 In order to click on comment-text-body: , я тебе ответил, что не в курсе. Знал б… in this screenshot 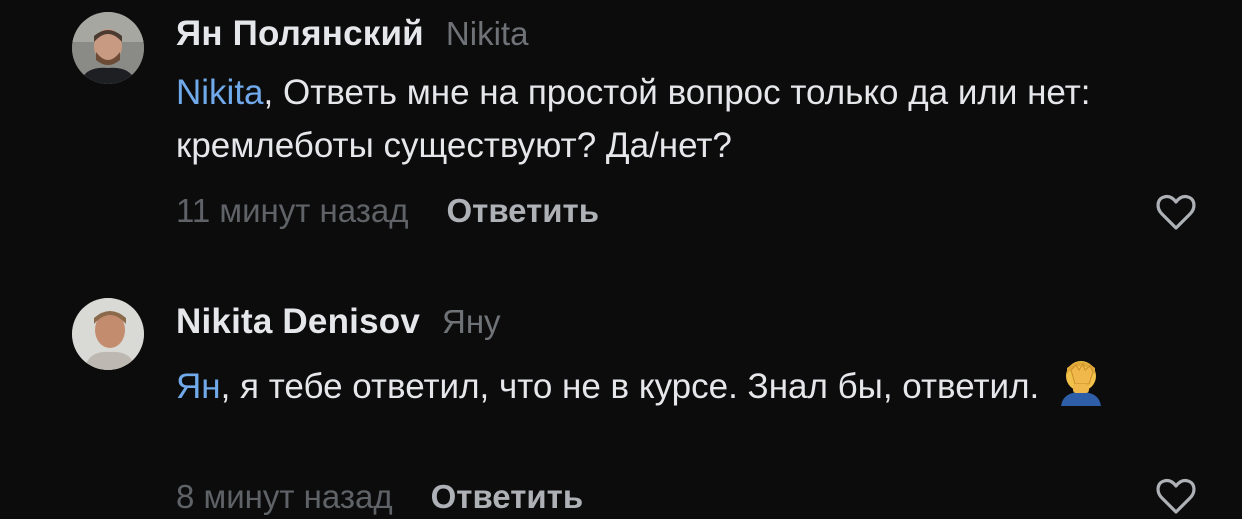, I will do `click(630, 386)`.